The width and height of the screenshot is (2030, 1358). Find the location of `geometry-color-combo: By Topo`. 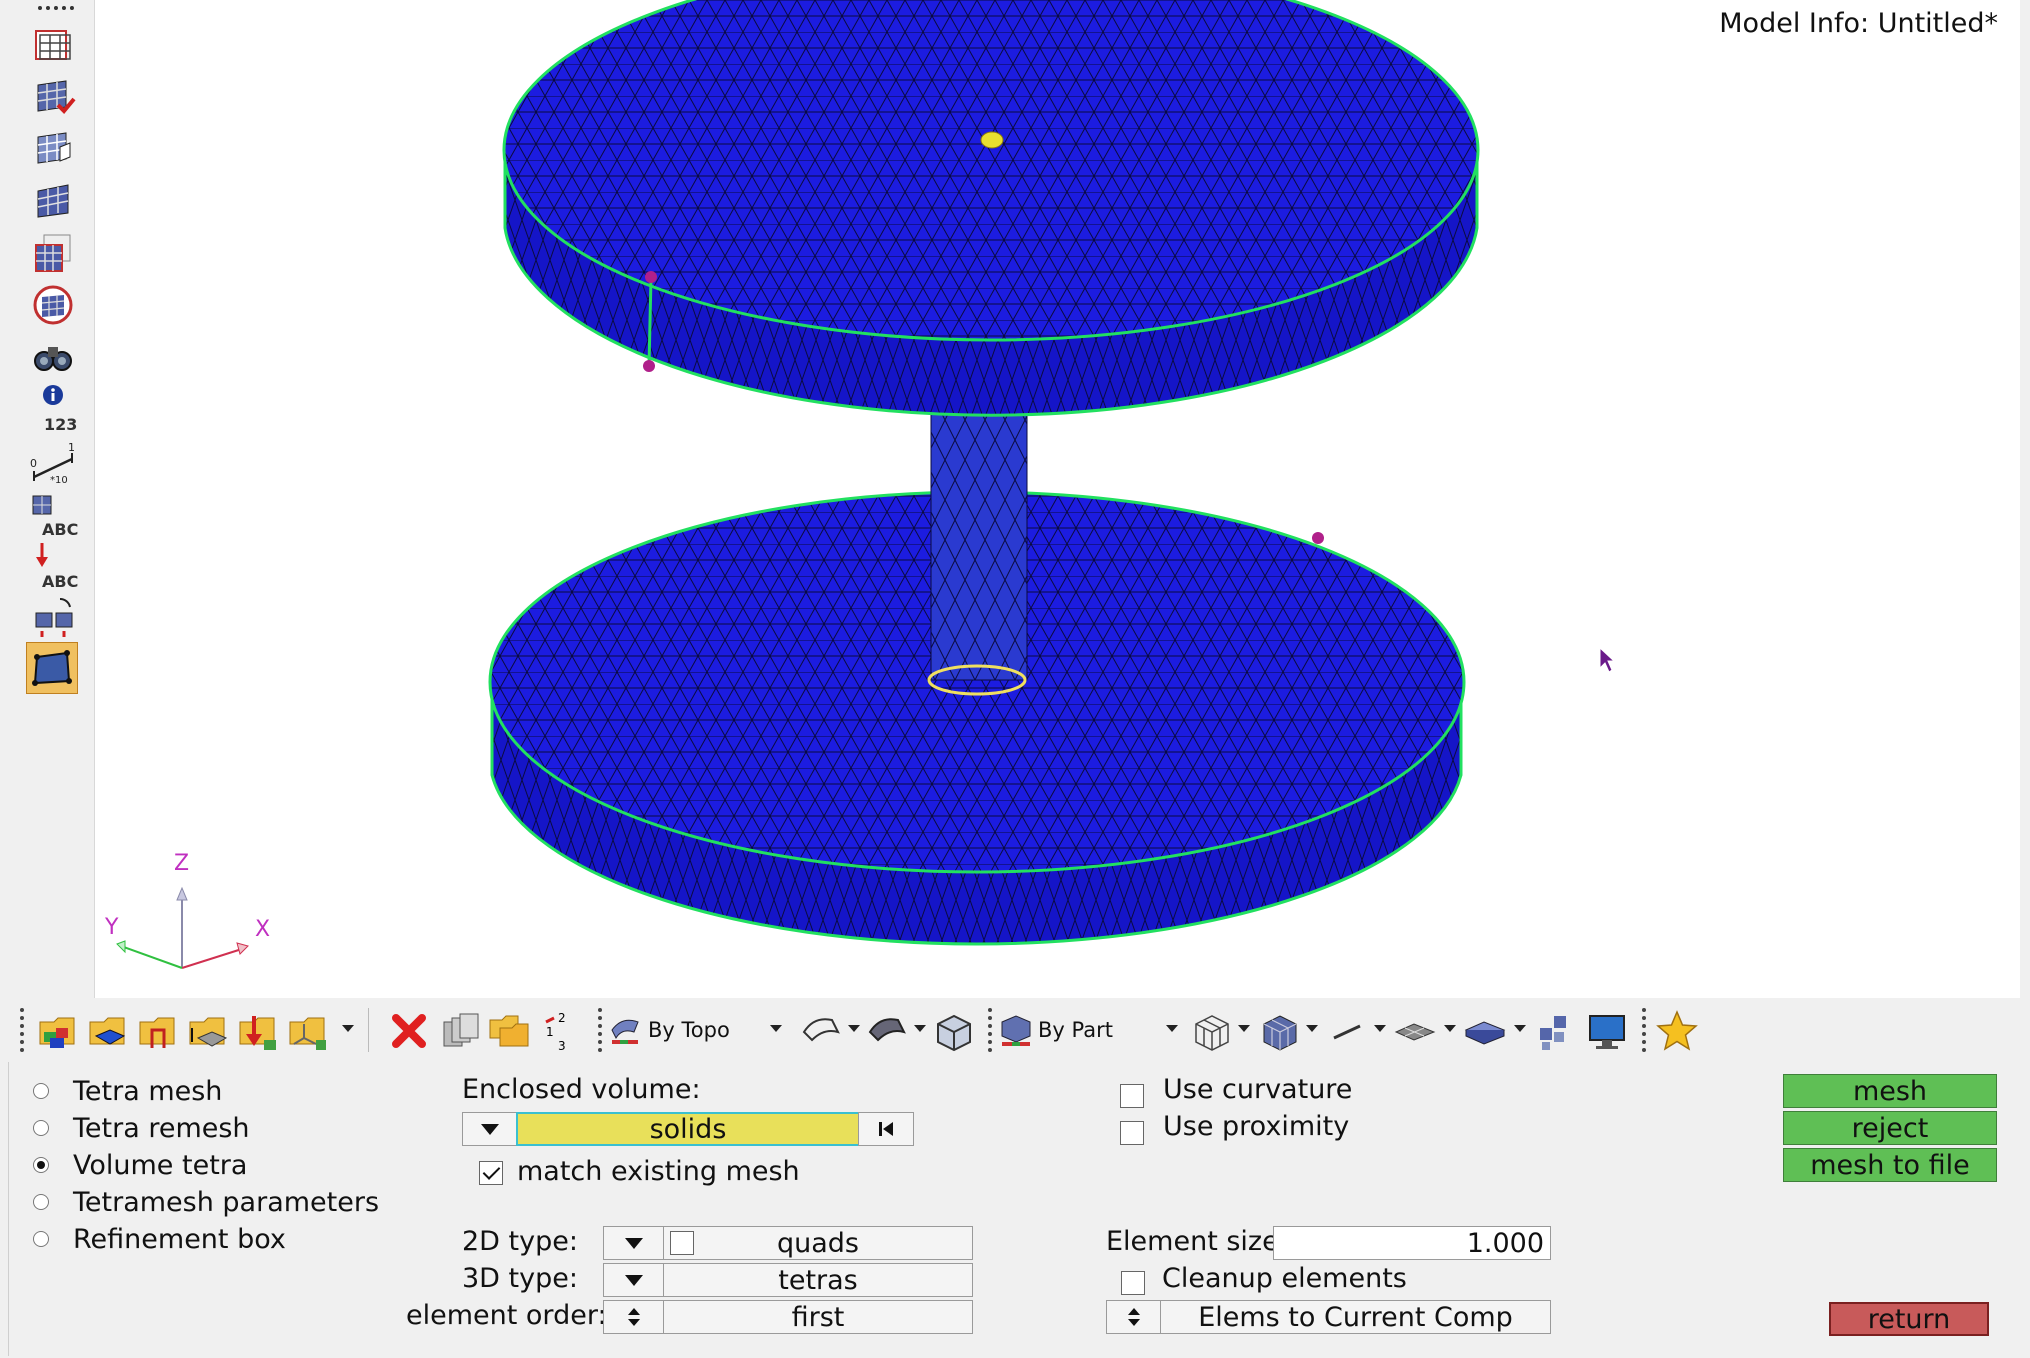

geometry-color-combo: By Topo is located at coordinates (698, 1030).